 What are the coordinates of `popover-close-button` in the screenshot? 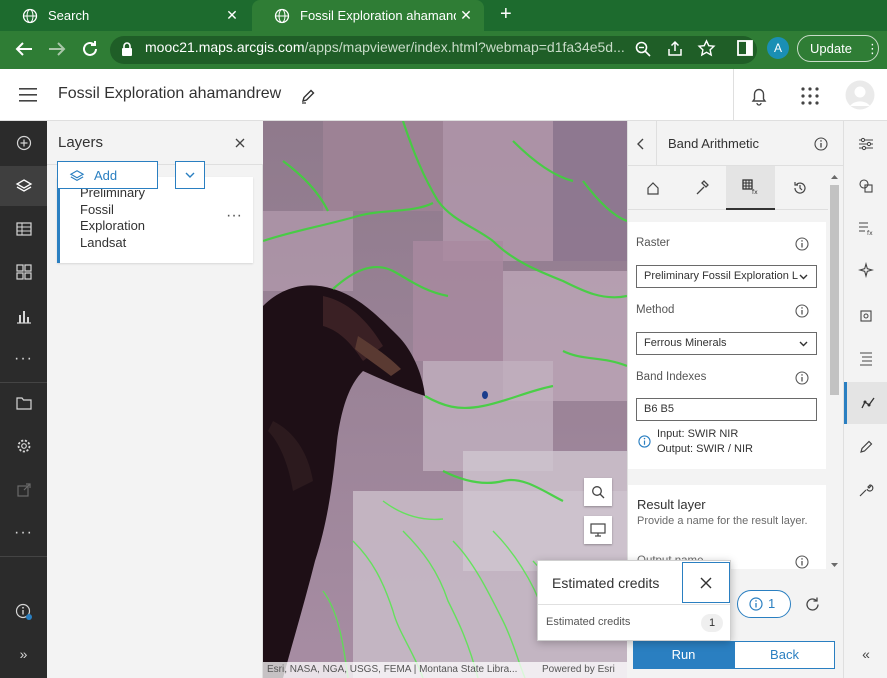 It's located at (706, 582).